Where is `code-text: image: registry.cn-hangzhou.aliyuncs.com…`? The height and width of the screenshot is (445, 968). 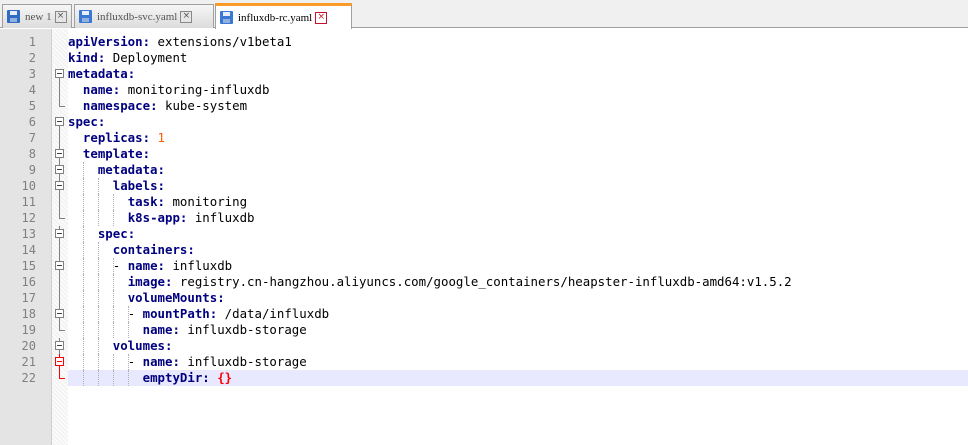 code-text: image: registry.cn-hangzhou.aliyuncs.com… is located at coordinates (518, 282).